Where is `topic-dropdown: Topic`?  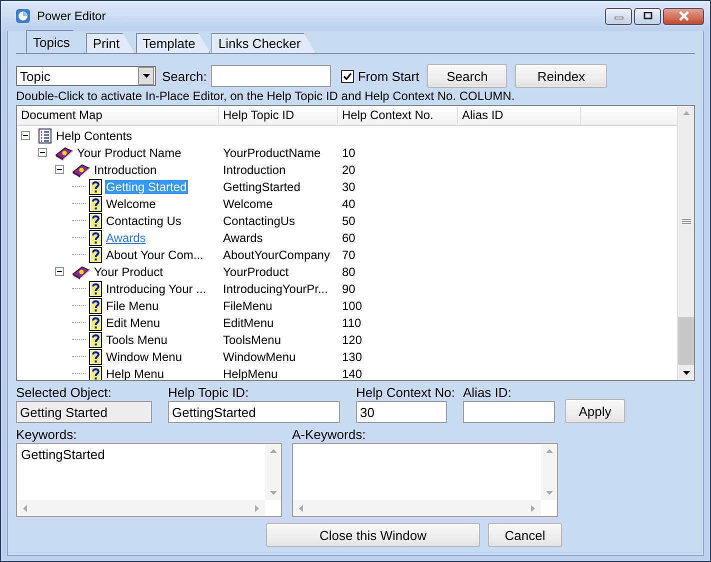 topic-dropdown: Topic is located at coordinates (86, 76).